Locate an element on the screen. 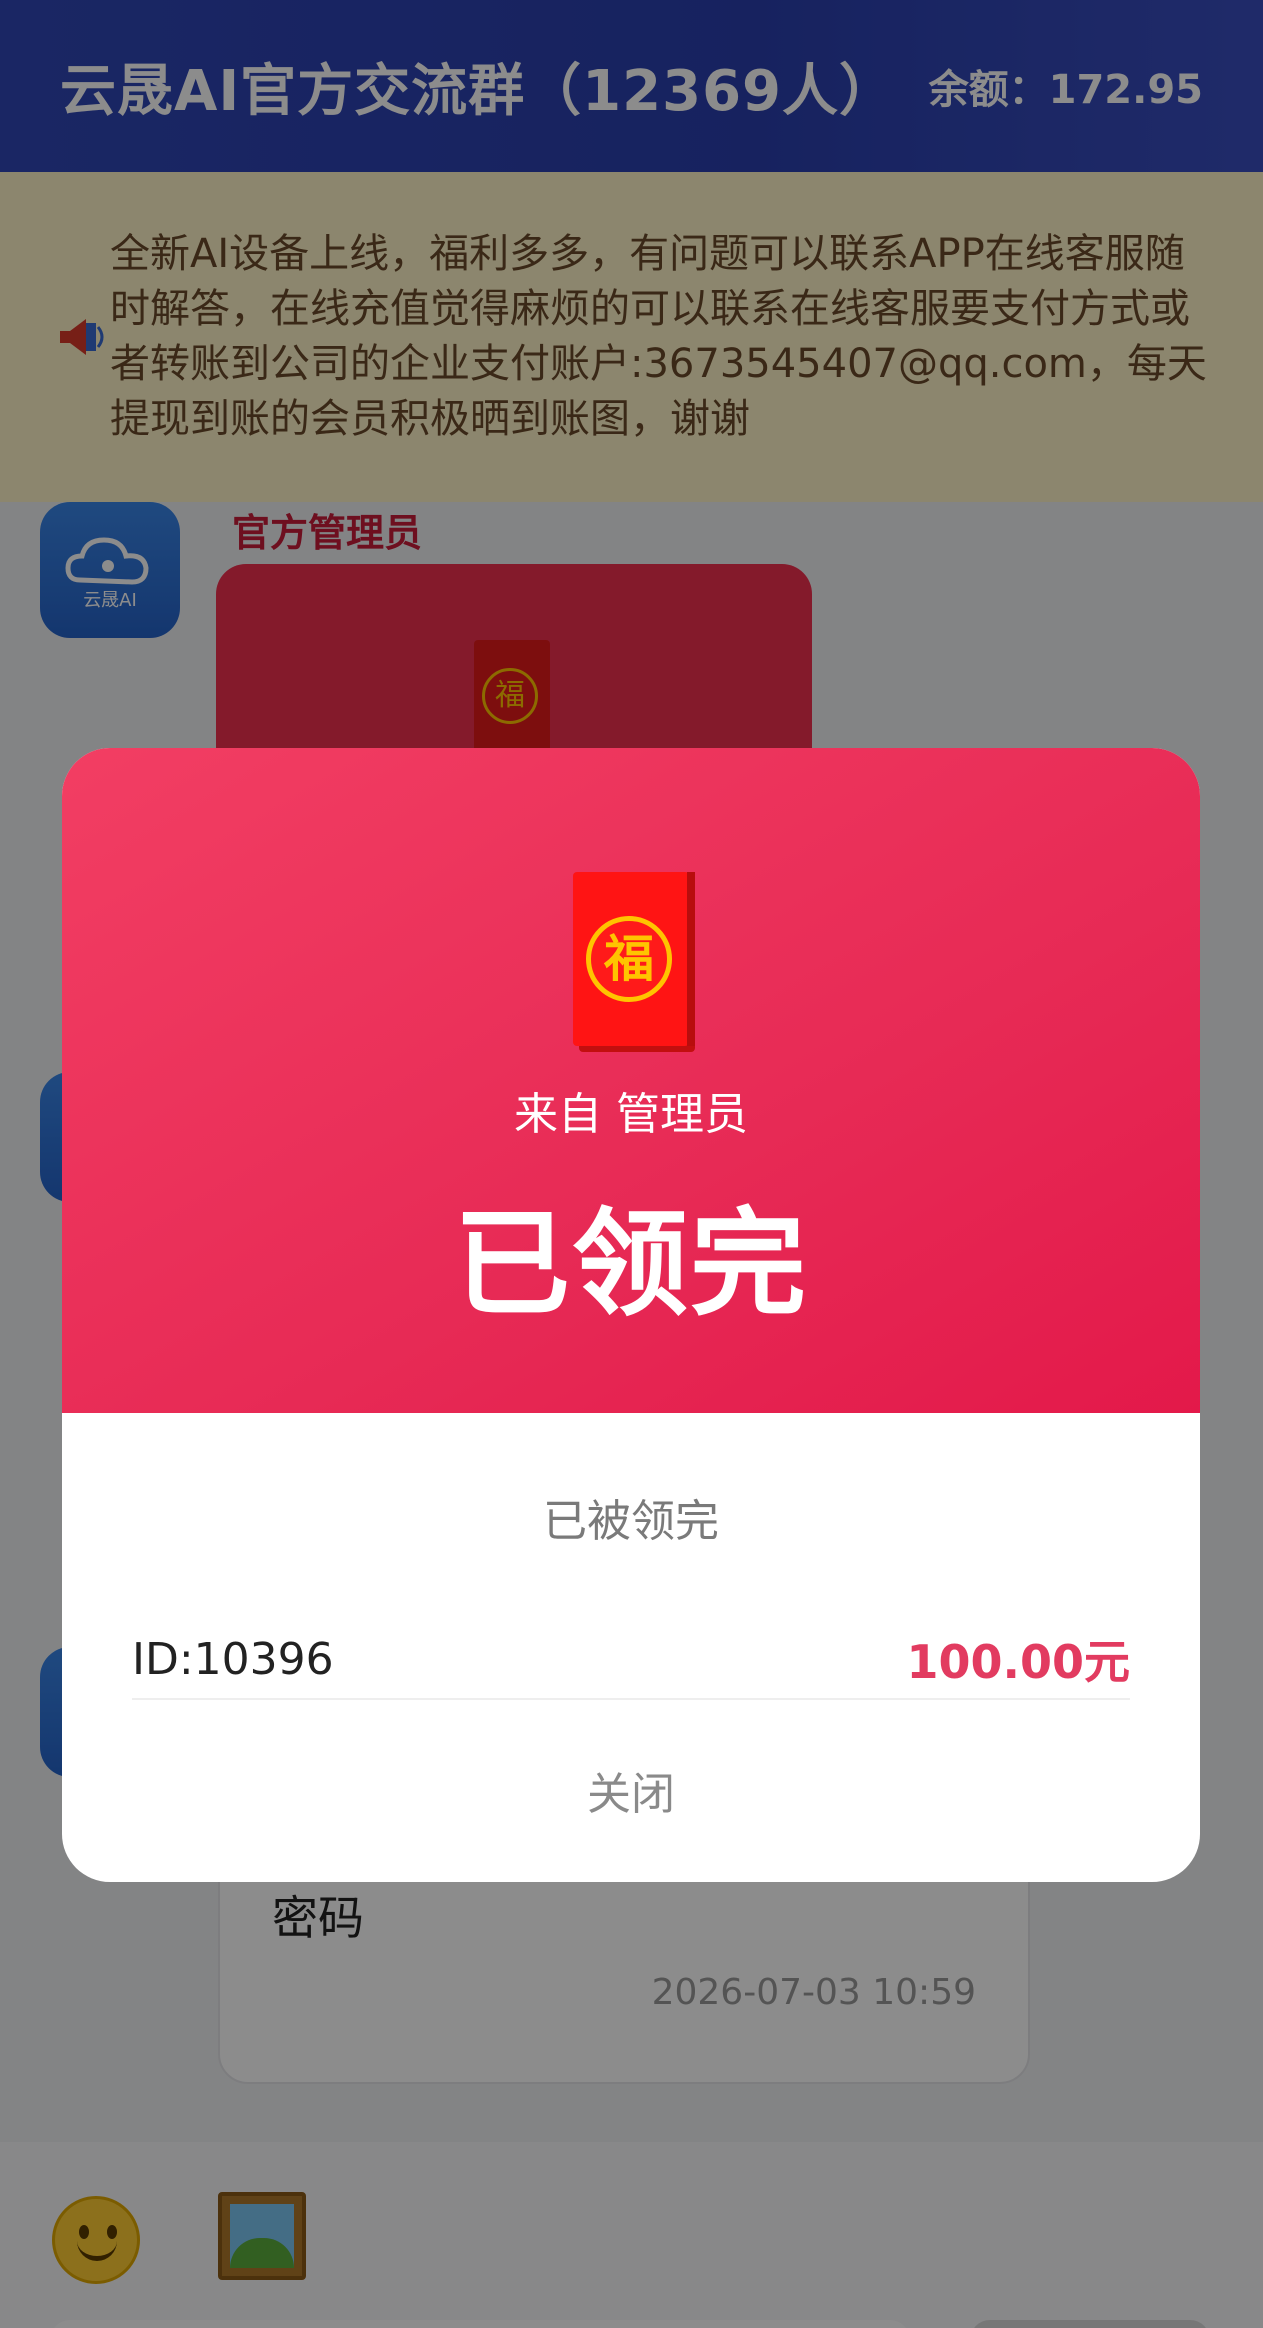 This screenshot has width=1263, height=2328. packet-status: 已领完 is located at coordinates (631, 1264).